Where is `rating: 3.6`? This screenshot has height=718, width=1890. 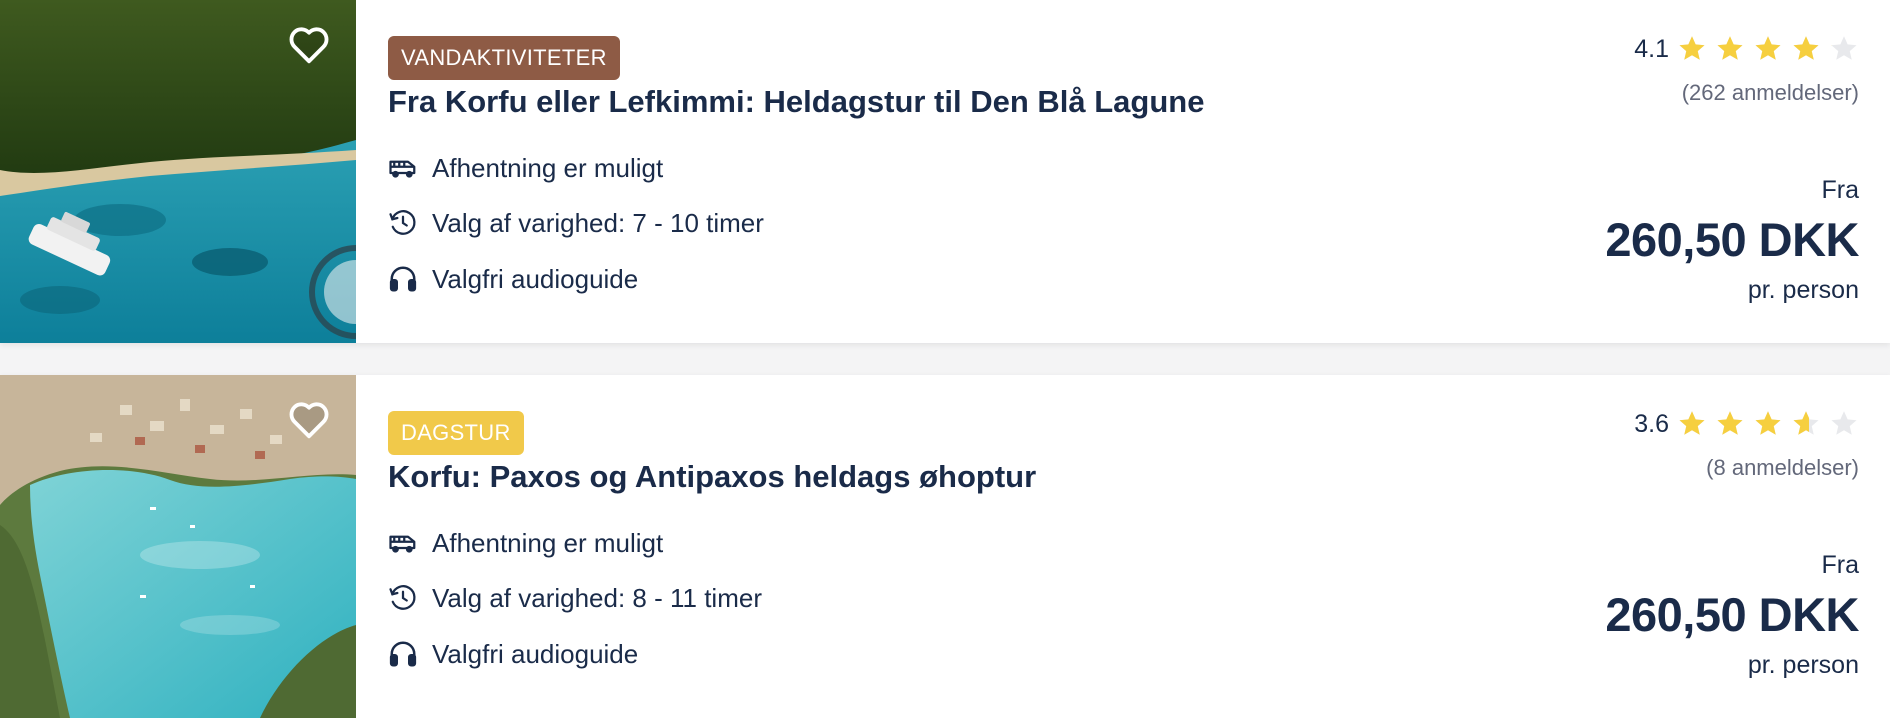 rating: 3.6 is located at coordinates (1746, 424).